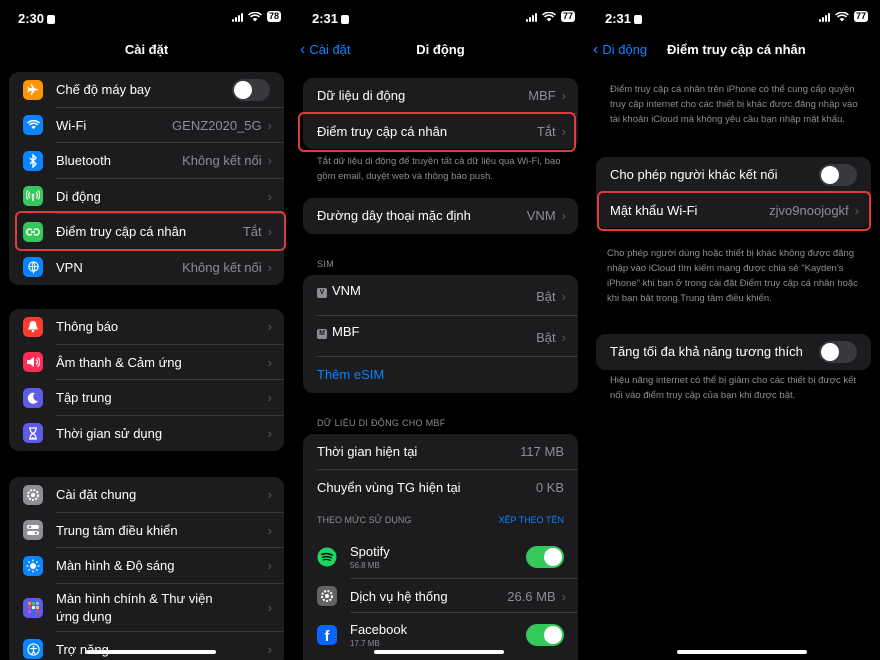 The height and width of the screenshot is (660, 880). Describe the element at coordinates (531, 520) in the screenshot. I see `sort-by-name-button: XẾP THEO TÊN` at that location.